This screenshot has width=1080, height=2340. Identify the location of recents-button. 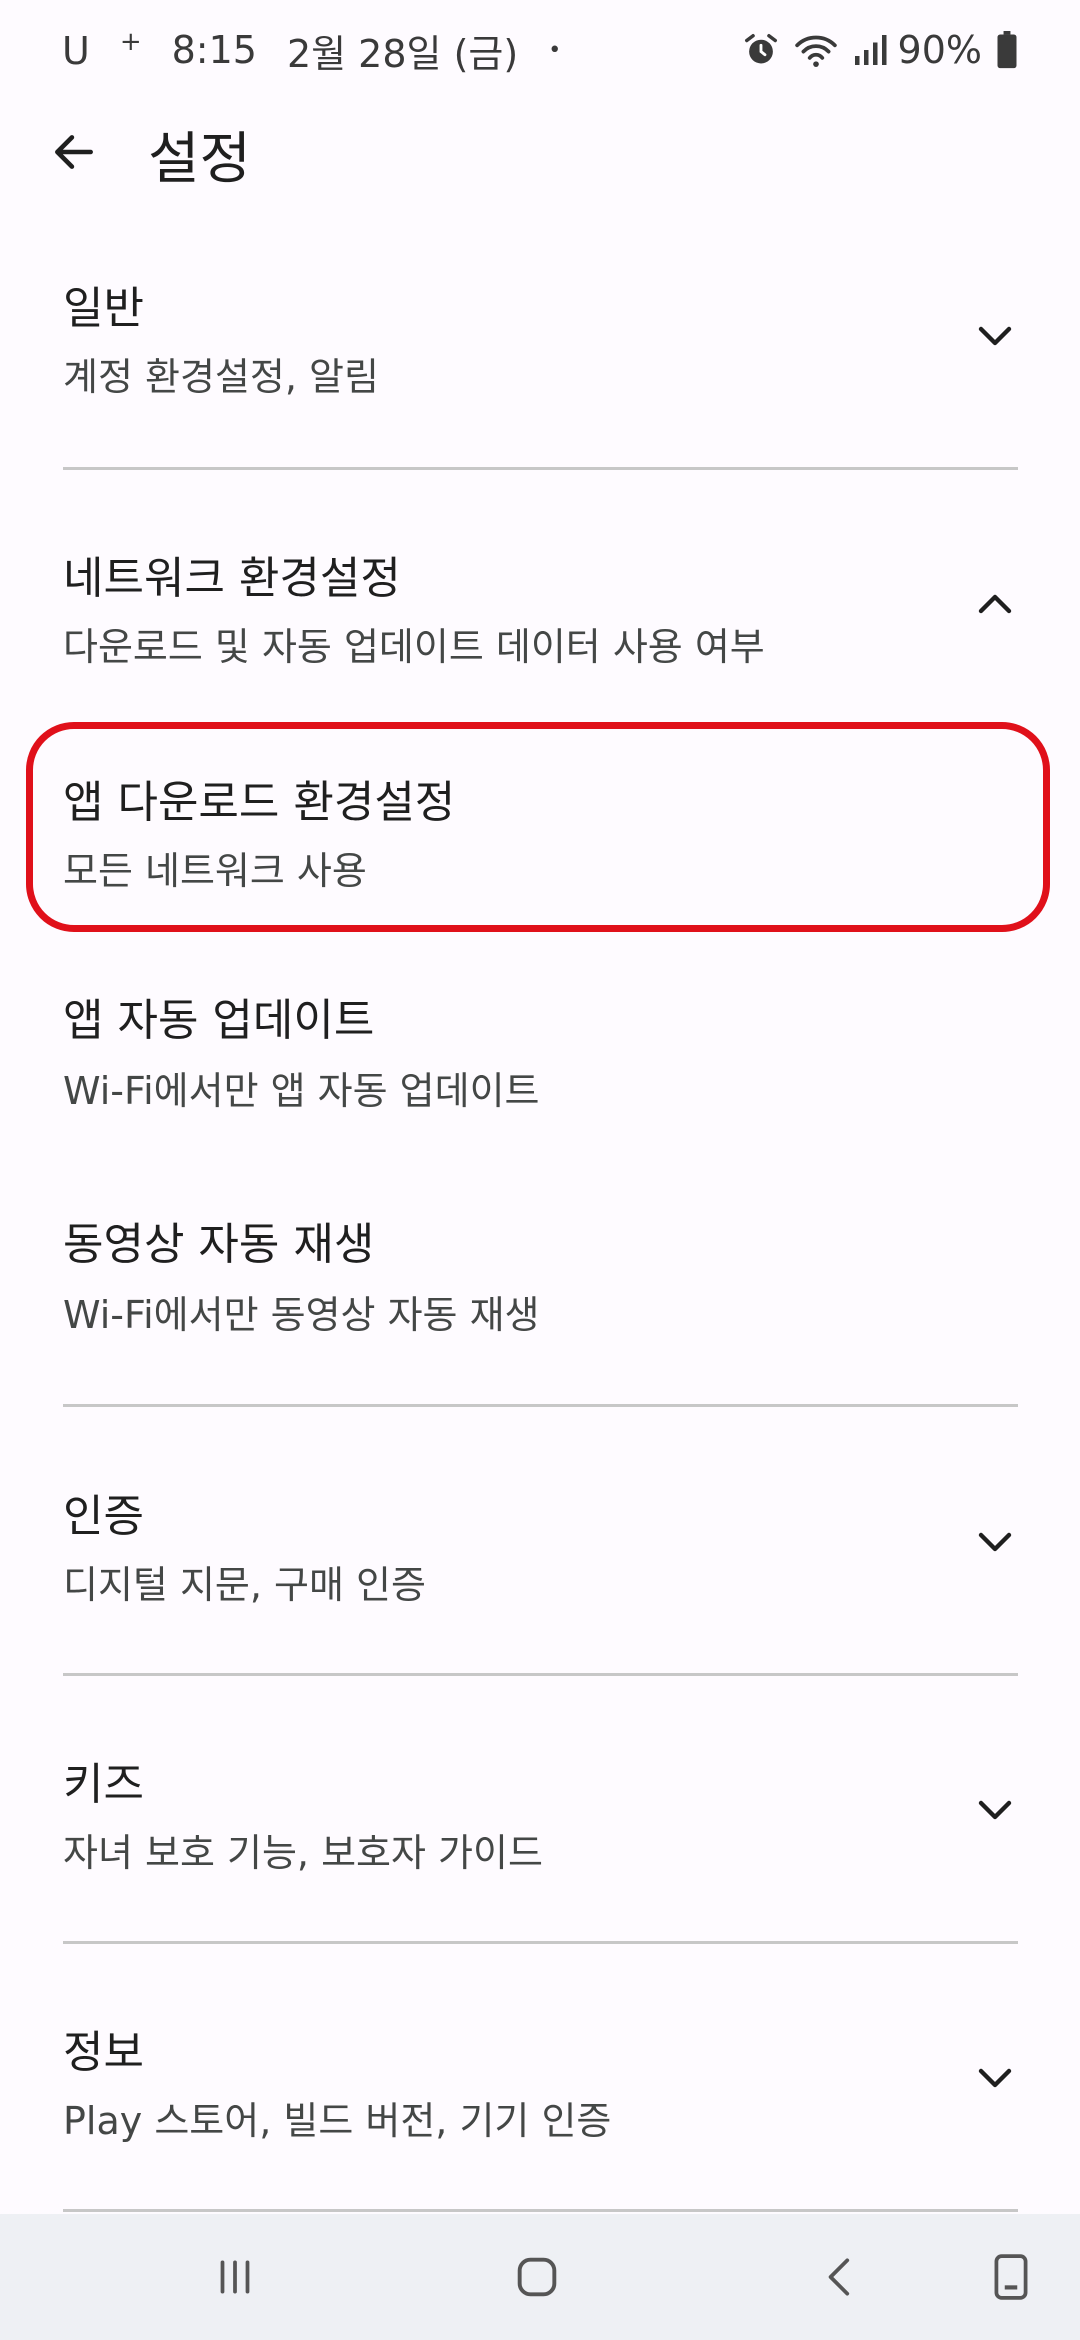
(235, 2277).